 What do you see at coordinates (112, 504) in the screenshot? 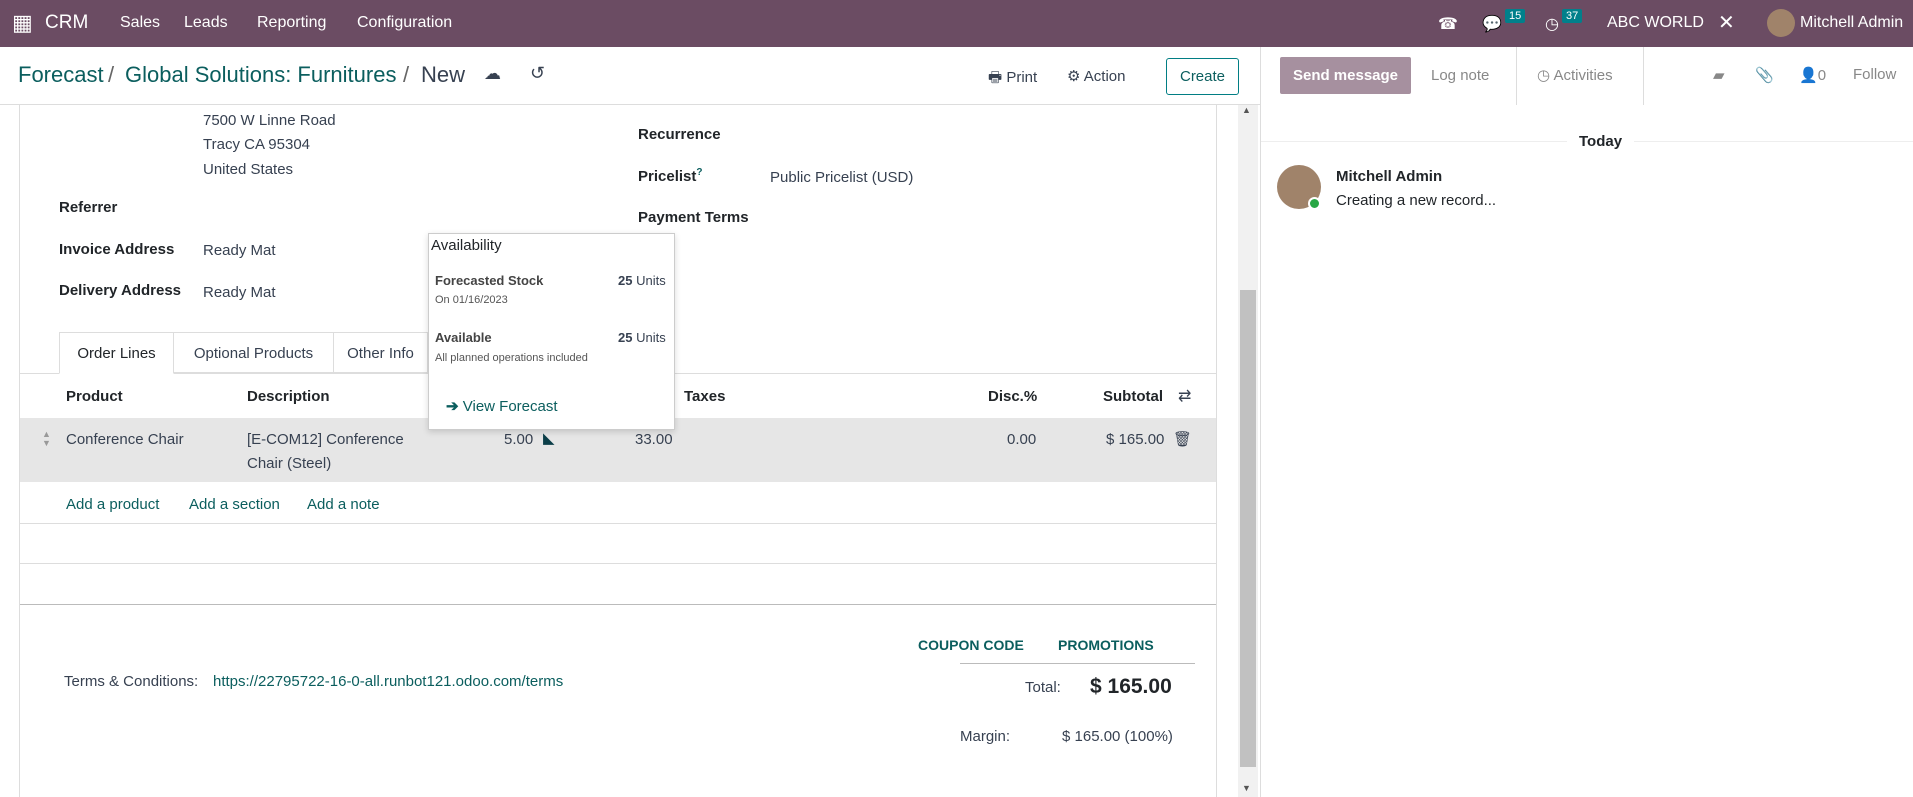
I see `add-product-link: Add a product` at bounding box center [112, 504].